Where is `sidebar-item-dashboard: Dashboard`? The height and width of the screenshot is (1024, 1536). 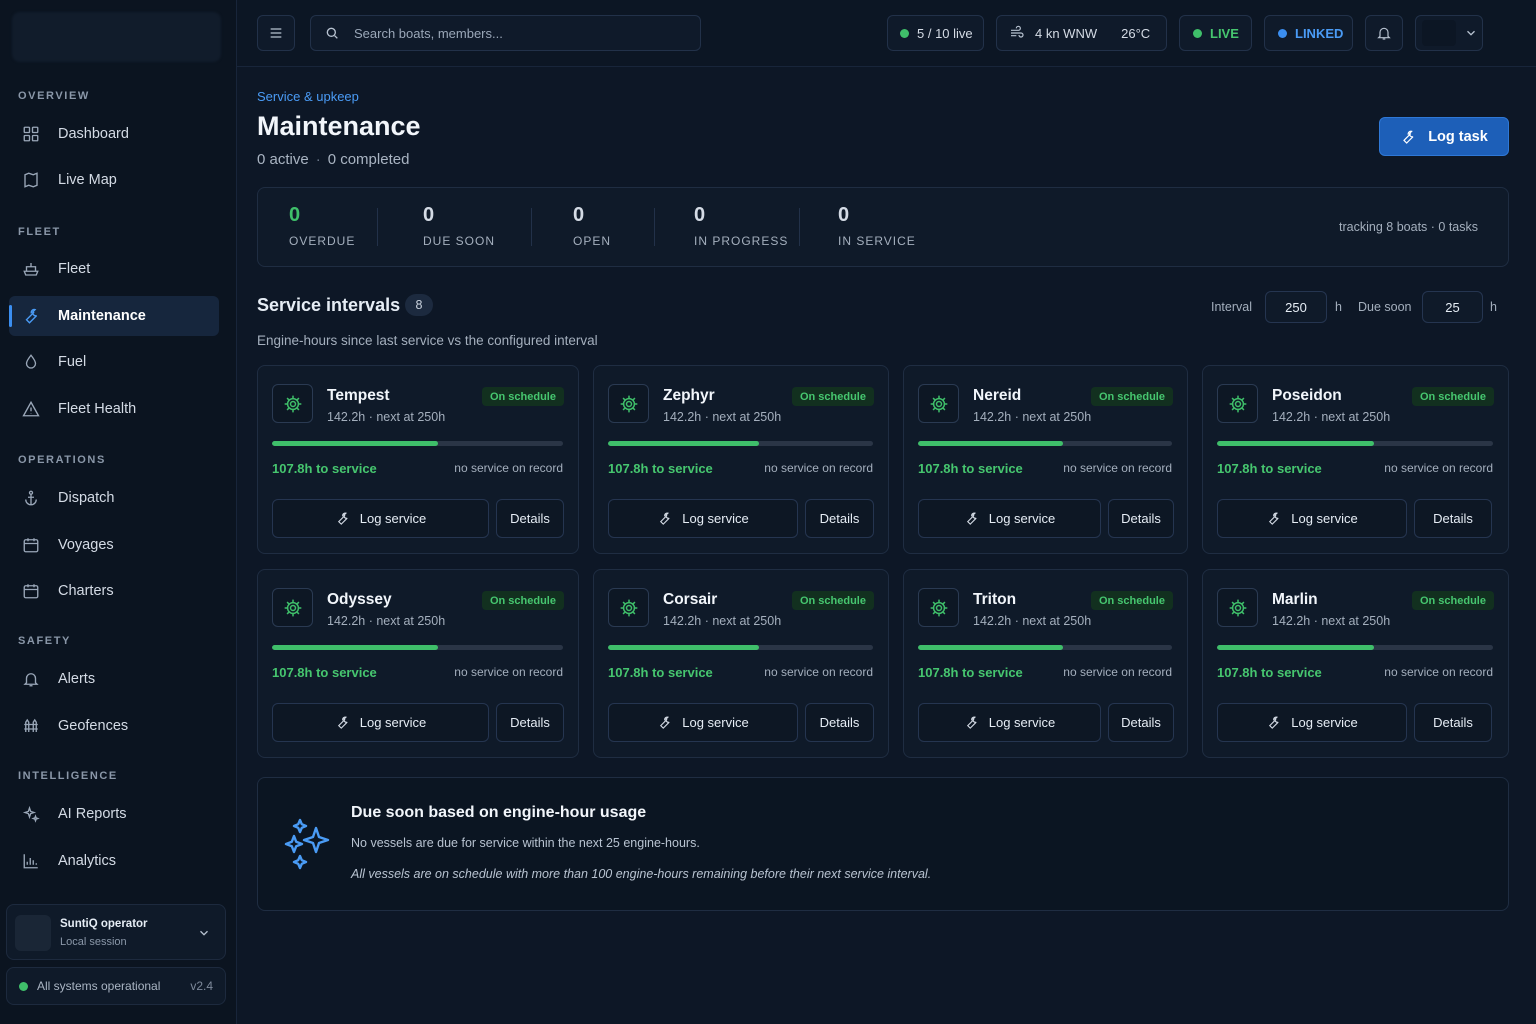
sidebar-item-dashboard: Dashboard is located at coordinates (114, 134).